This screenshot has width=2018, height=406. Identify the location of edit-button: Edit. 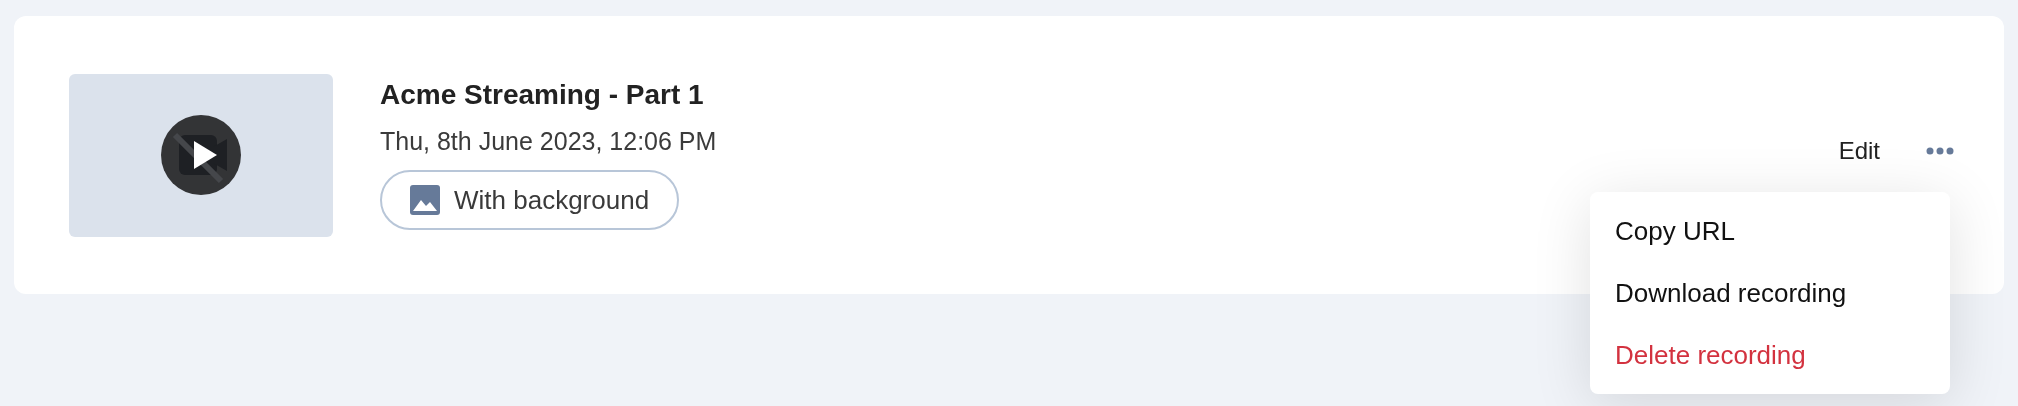
(1859, 151).